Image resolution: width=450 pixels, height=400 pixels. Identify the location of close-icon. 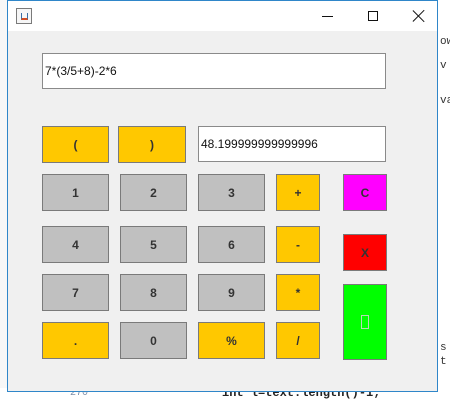
(419, 16).